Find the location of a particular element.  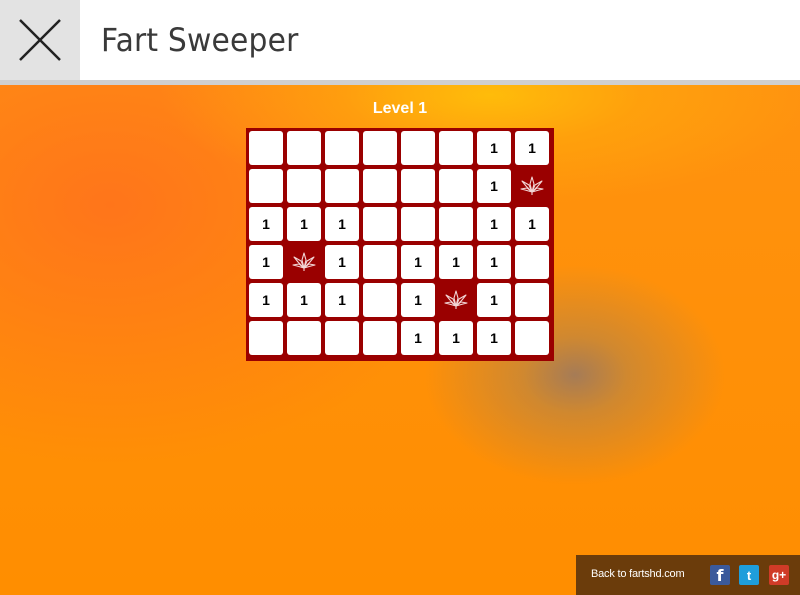

app-title: Fart Sweeper is located at coordinates (200, 40).